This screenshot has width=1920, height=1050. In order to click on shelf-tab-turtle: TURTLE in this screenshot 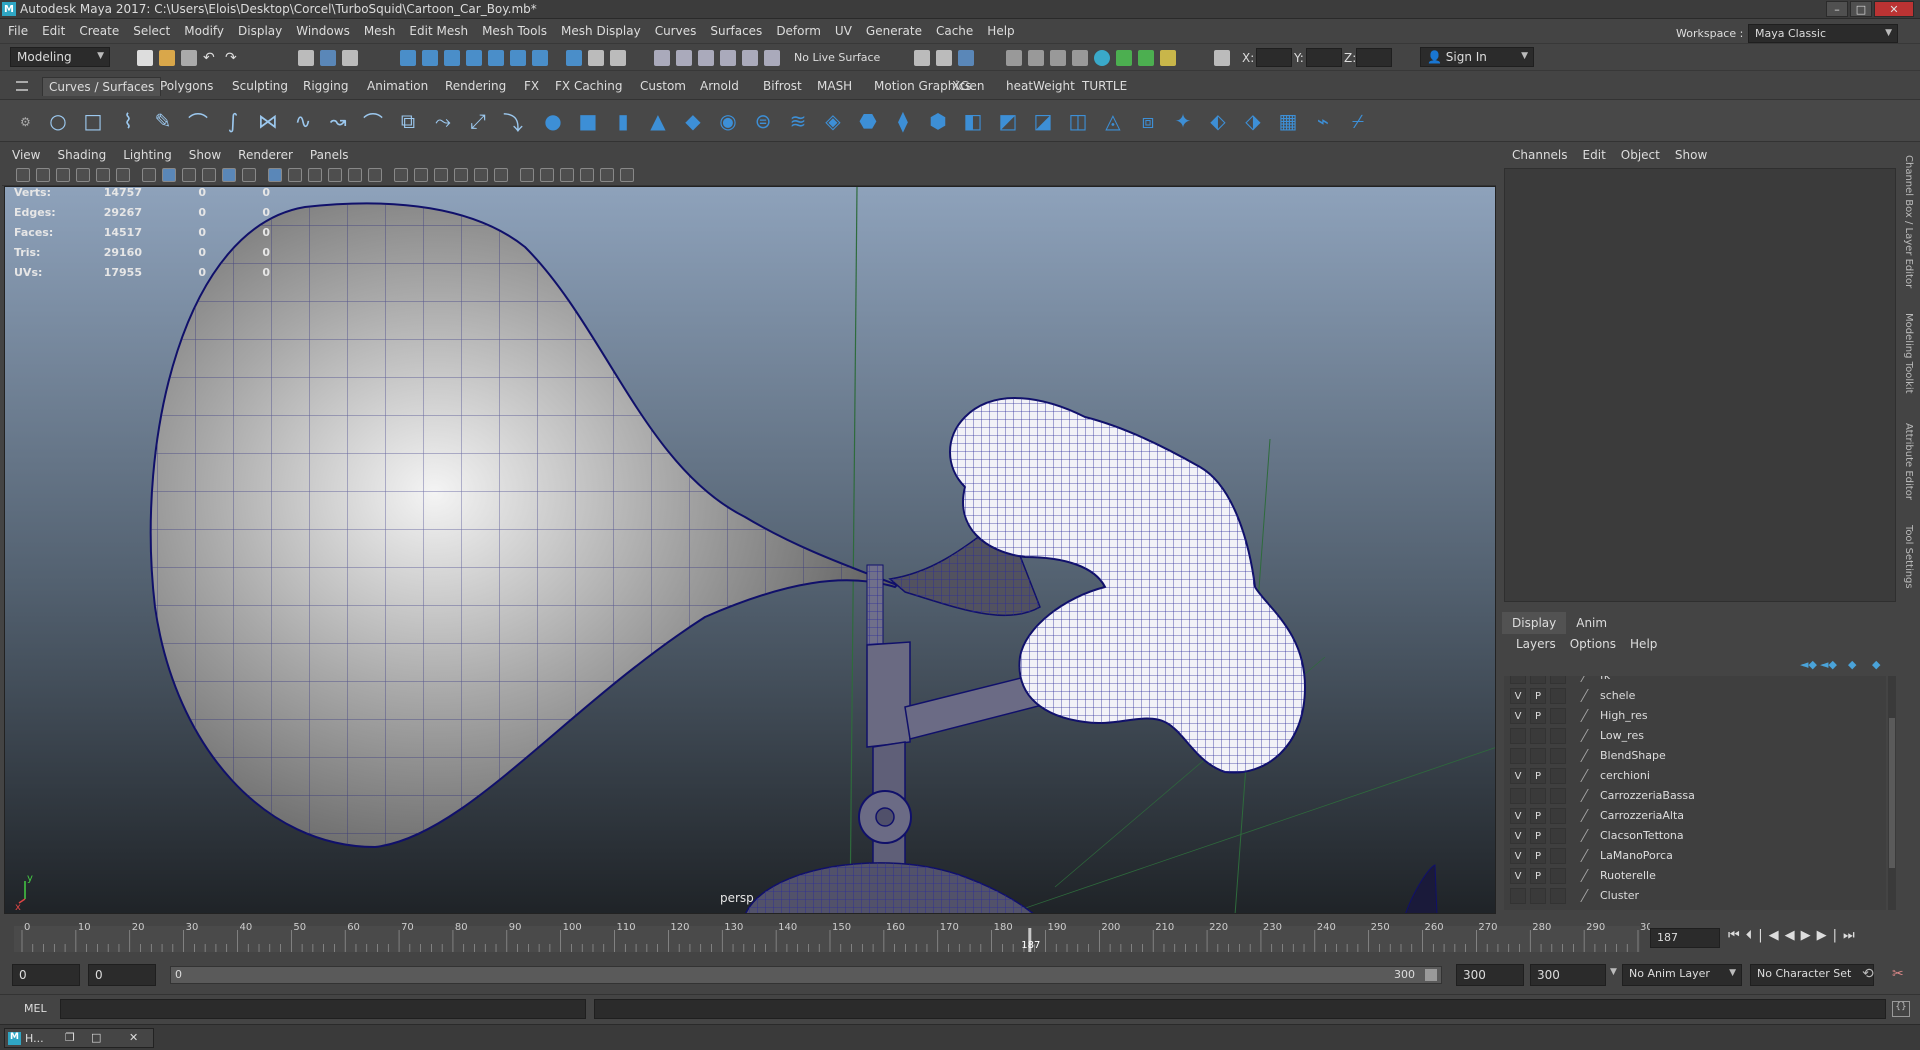, I will do `click(1104, 86)`.